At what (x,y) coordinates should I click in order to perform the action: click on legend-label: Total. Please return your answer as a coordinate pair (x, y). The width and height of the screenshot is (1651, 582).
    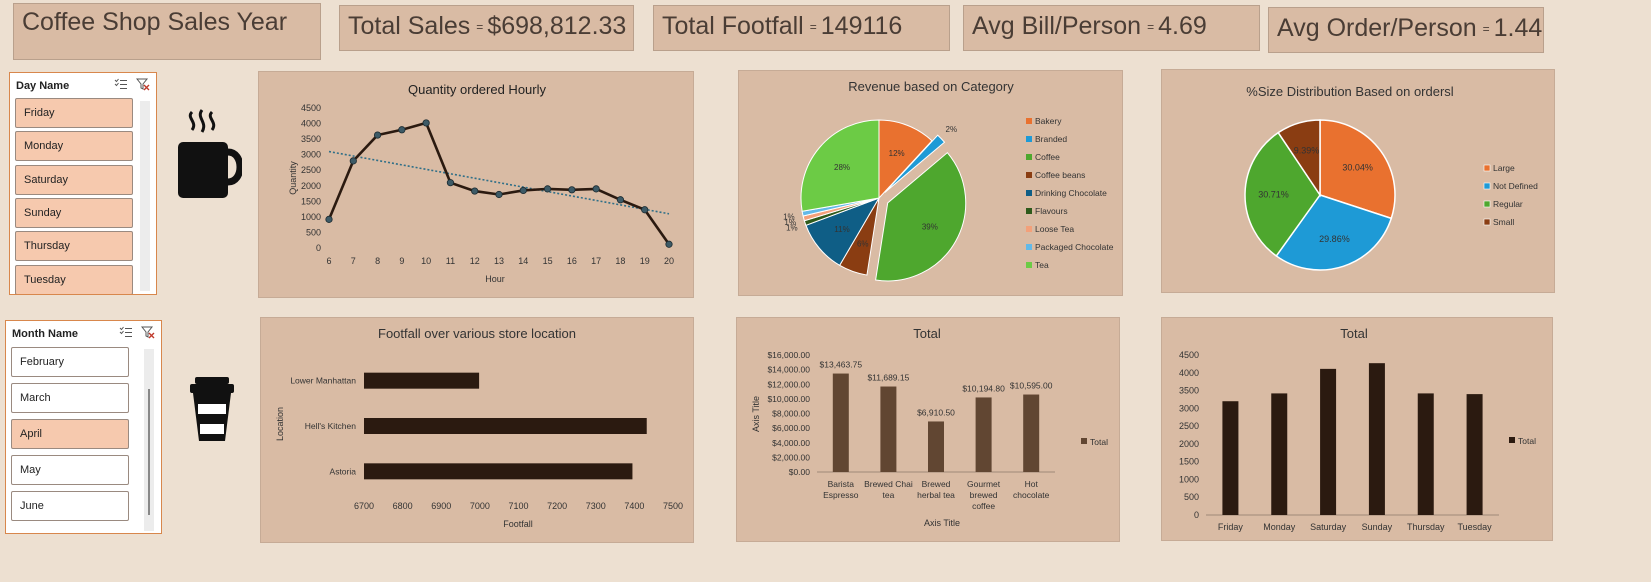
    Looking at the image, I should click on (1527, 441).